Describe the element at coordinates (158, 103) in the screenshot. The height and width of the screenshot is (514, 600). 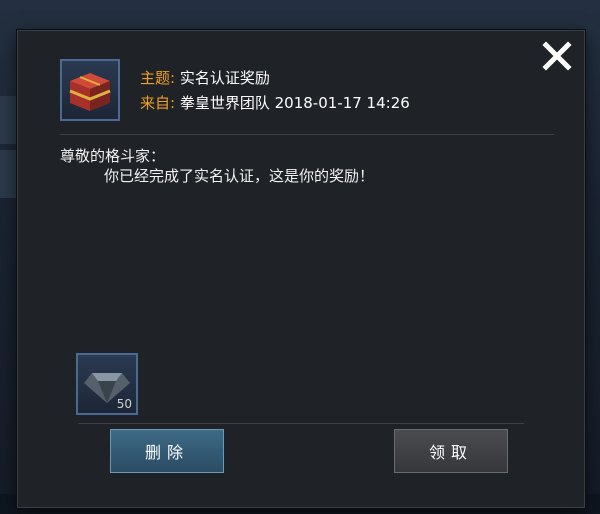
I see `from-label: 来自:` at that location.